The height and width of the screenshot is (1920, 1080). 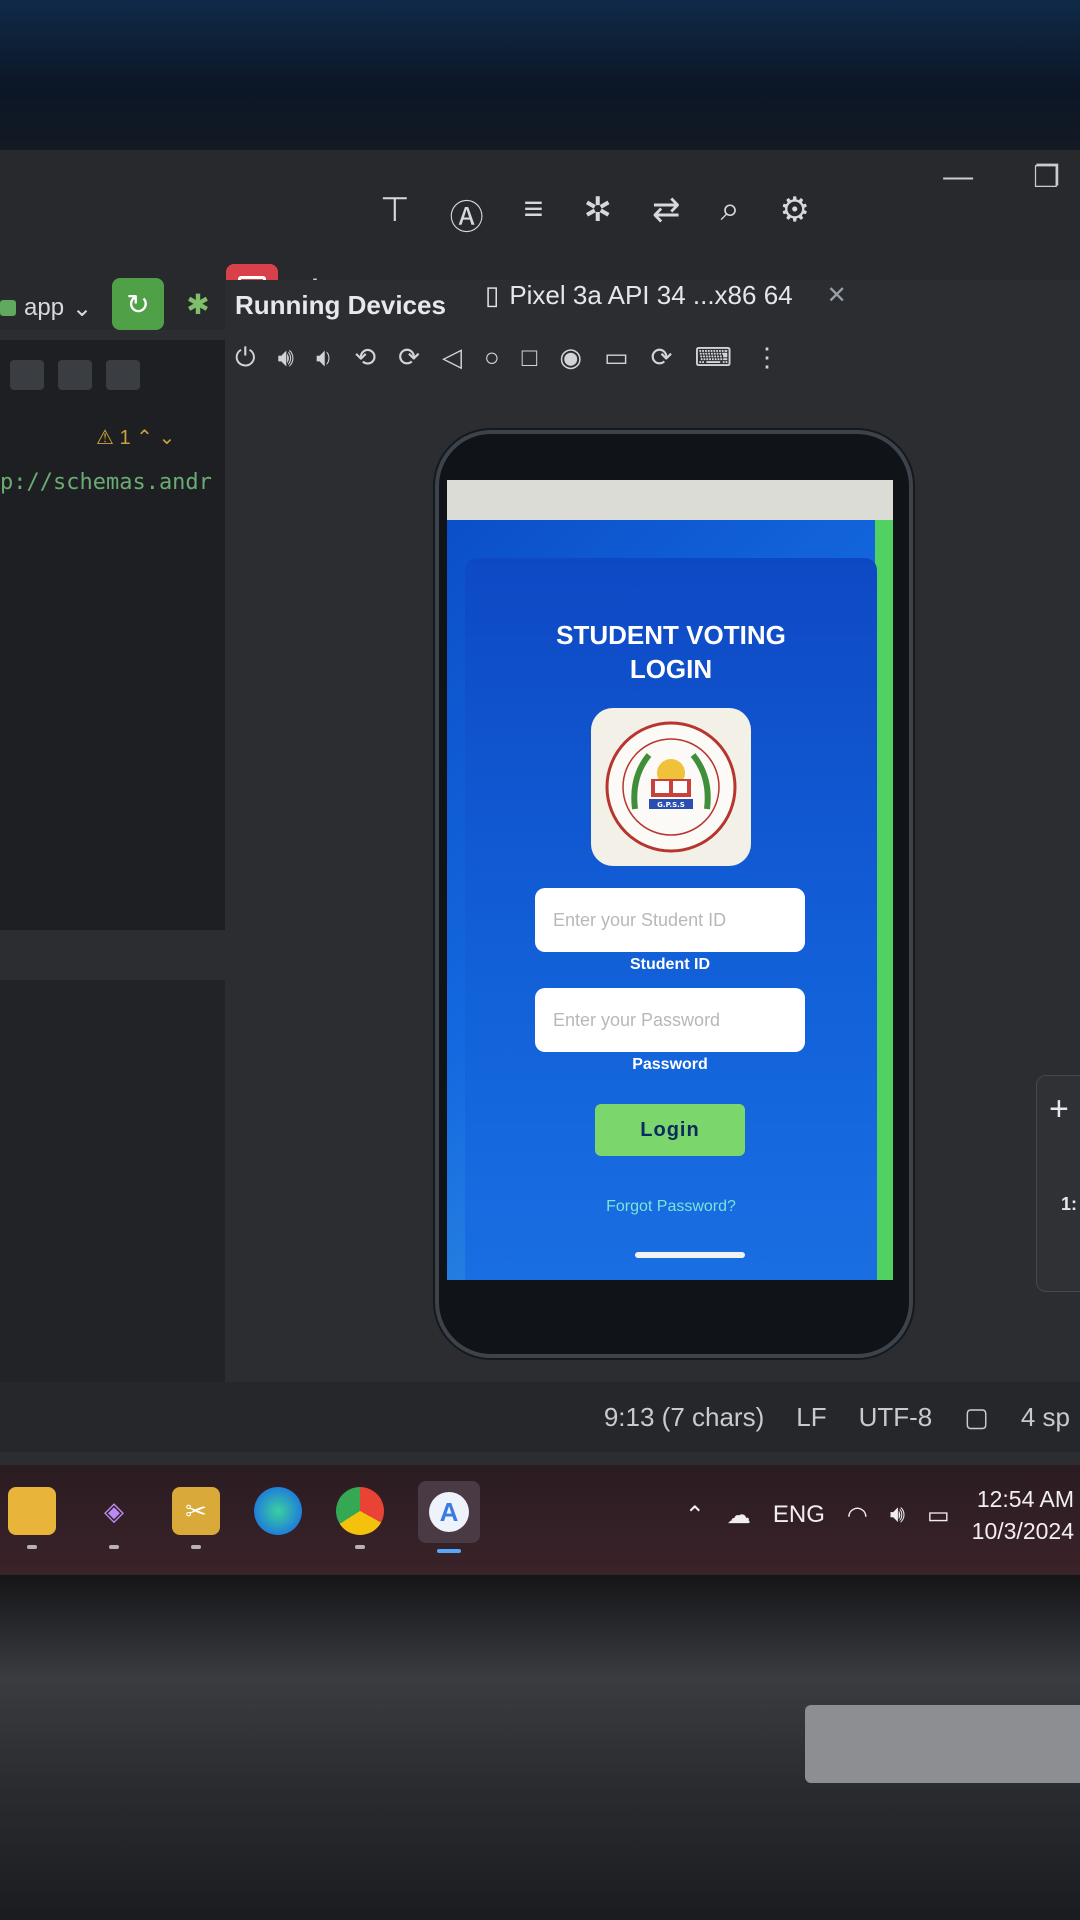 I want to click on readonly-toggle-icon: ▢, so click(x=976, y=1417).